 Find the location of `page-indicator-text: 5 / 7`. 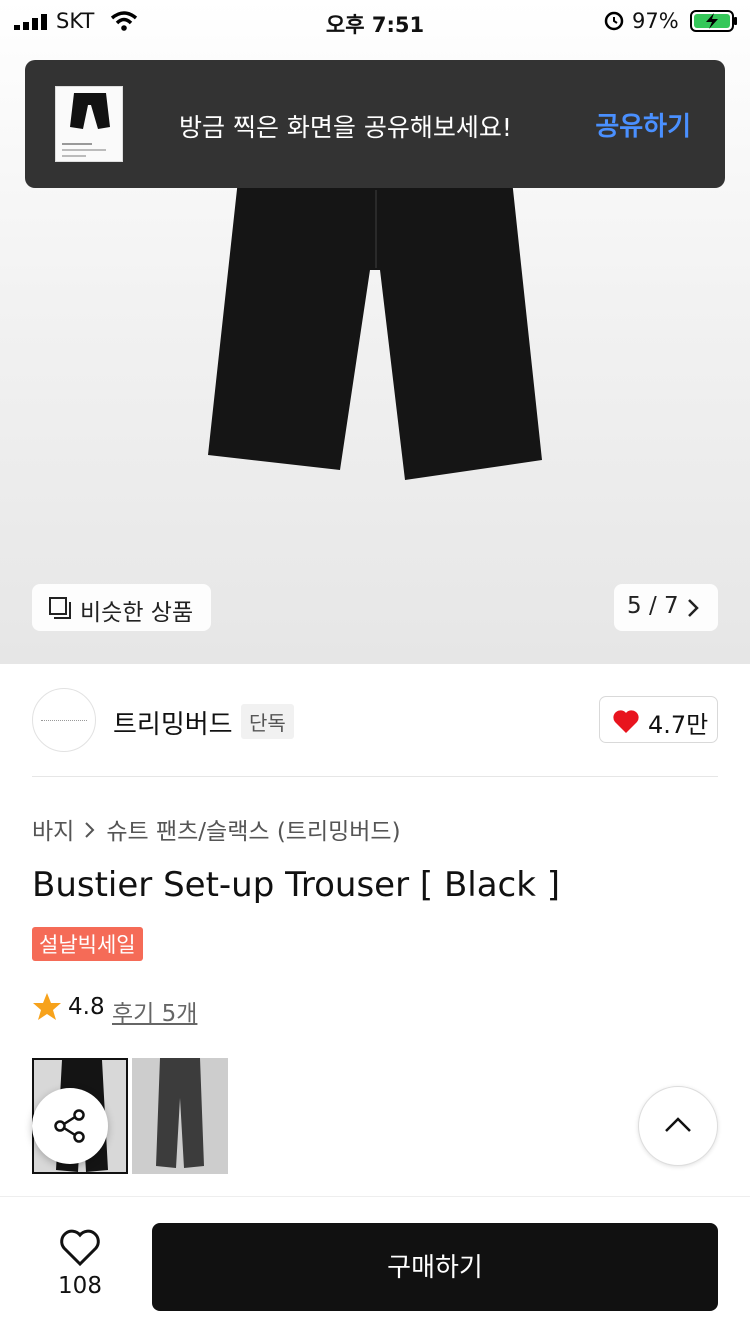

page-indicator-text: 5 / 7 is located at coordinates (653, 606).